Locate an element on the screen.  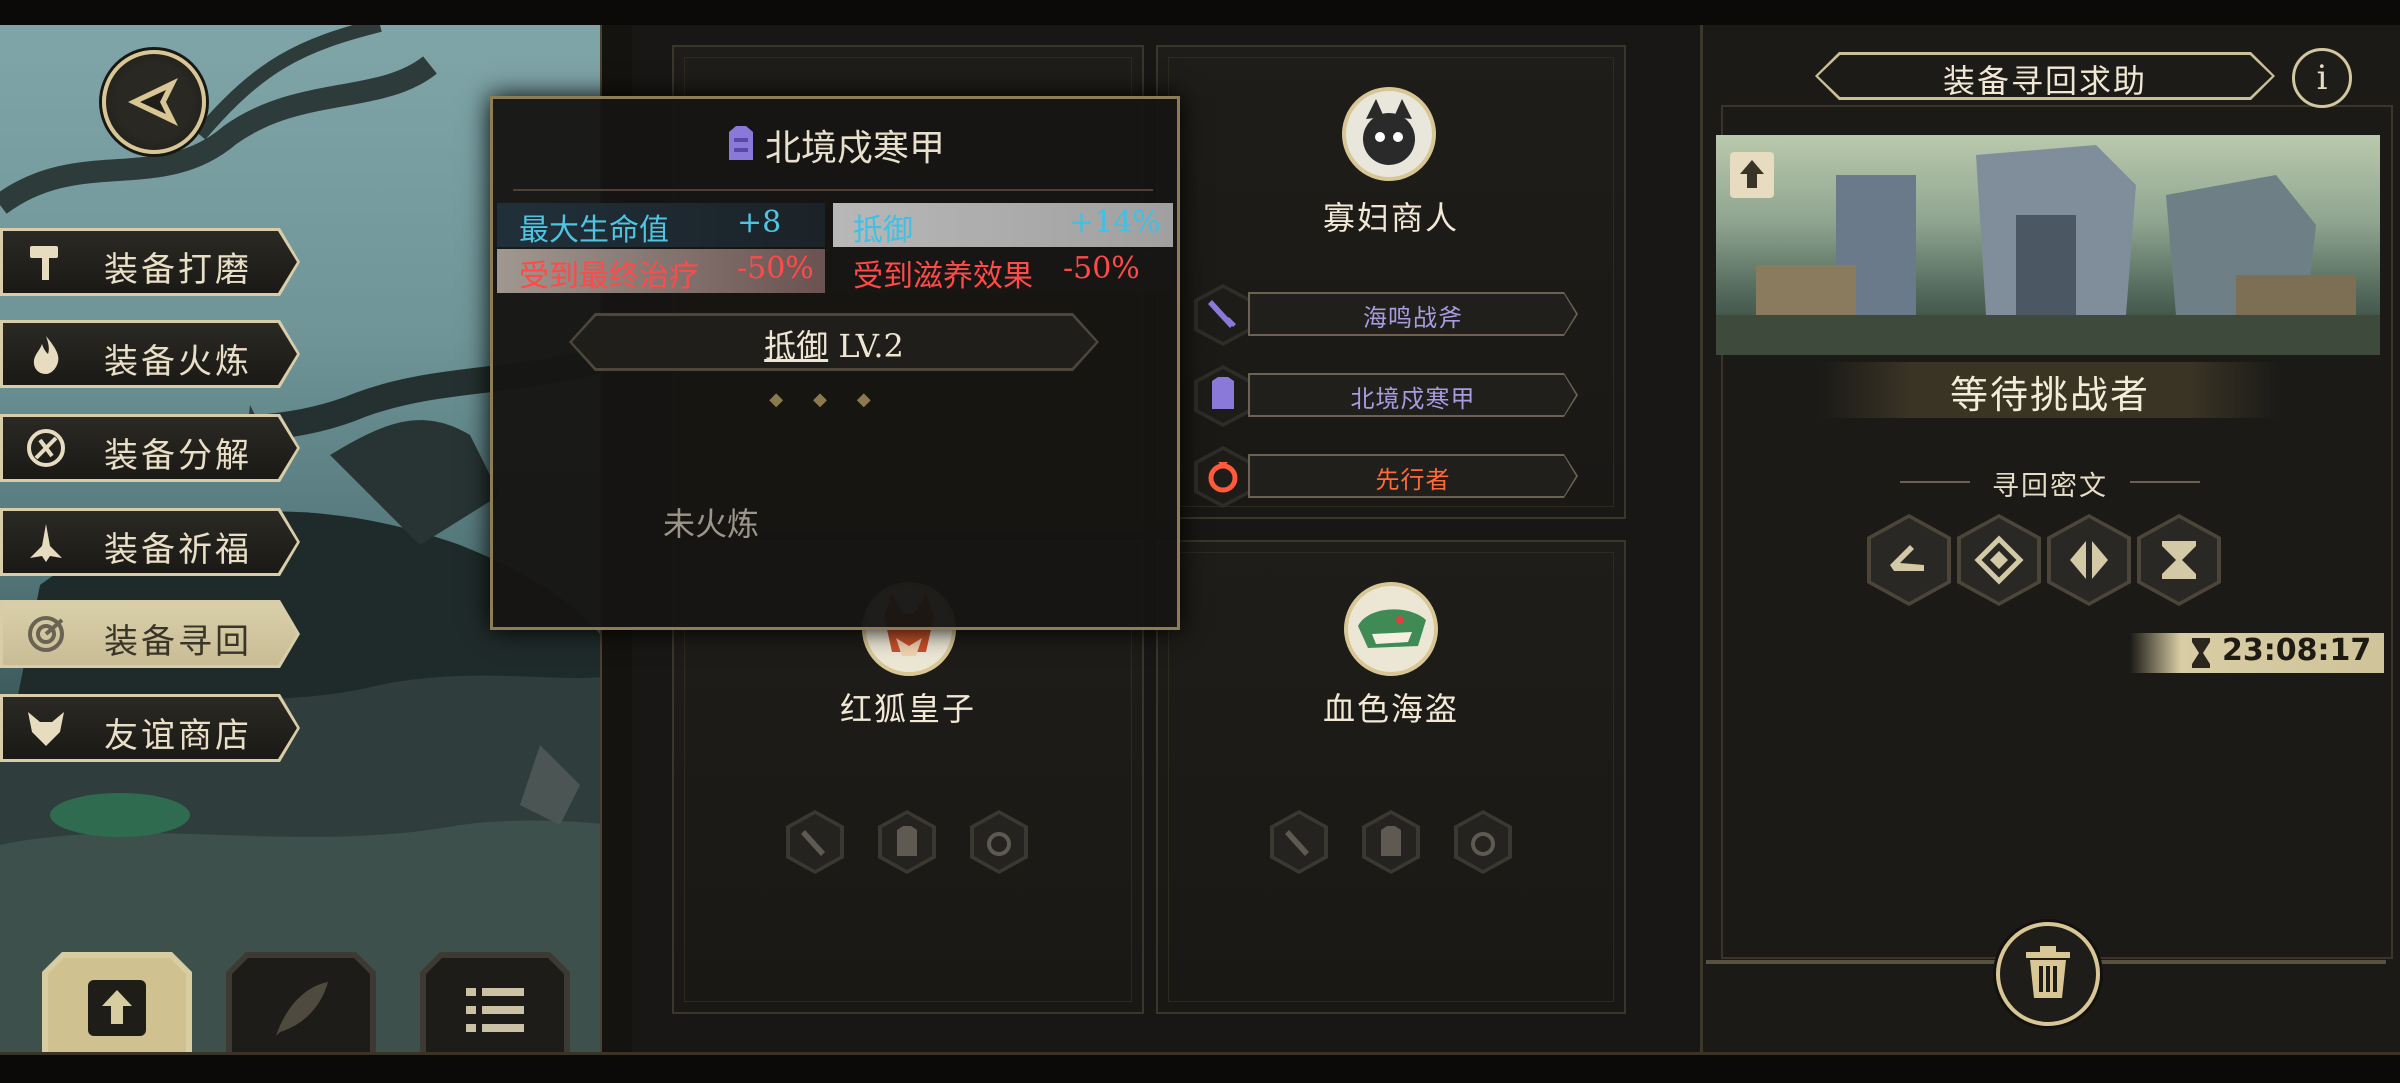
equip-slot-weapon: 海鸣战斧 is located at coordinates (1394, 315).